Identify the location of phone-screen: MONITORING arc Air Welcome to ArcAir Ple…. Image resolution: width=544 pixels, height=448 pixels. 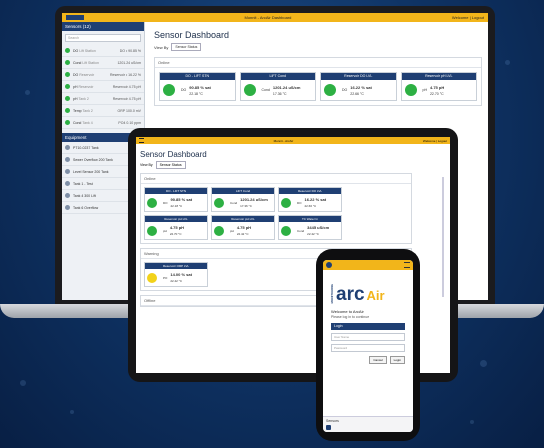
(368, 346).